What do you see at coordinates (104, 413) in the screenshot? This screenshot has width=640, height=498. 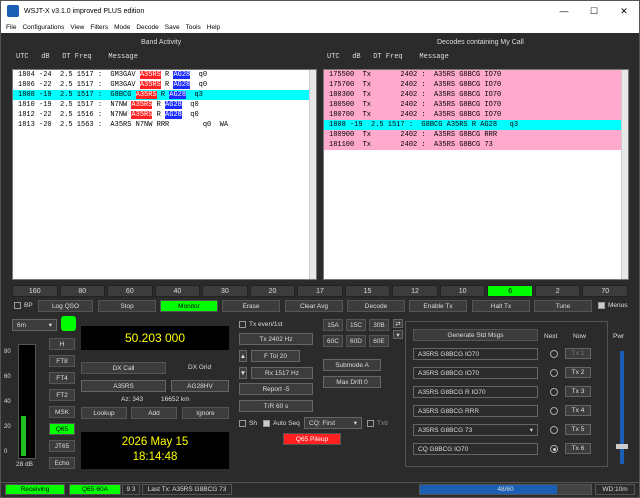 I see `lookup-button: Lookup` at bounding box center [104, 413].